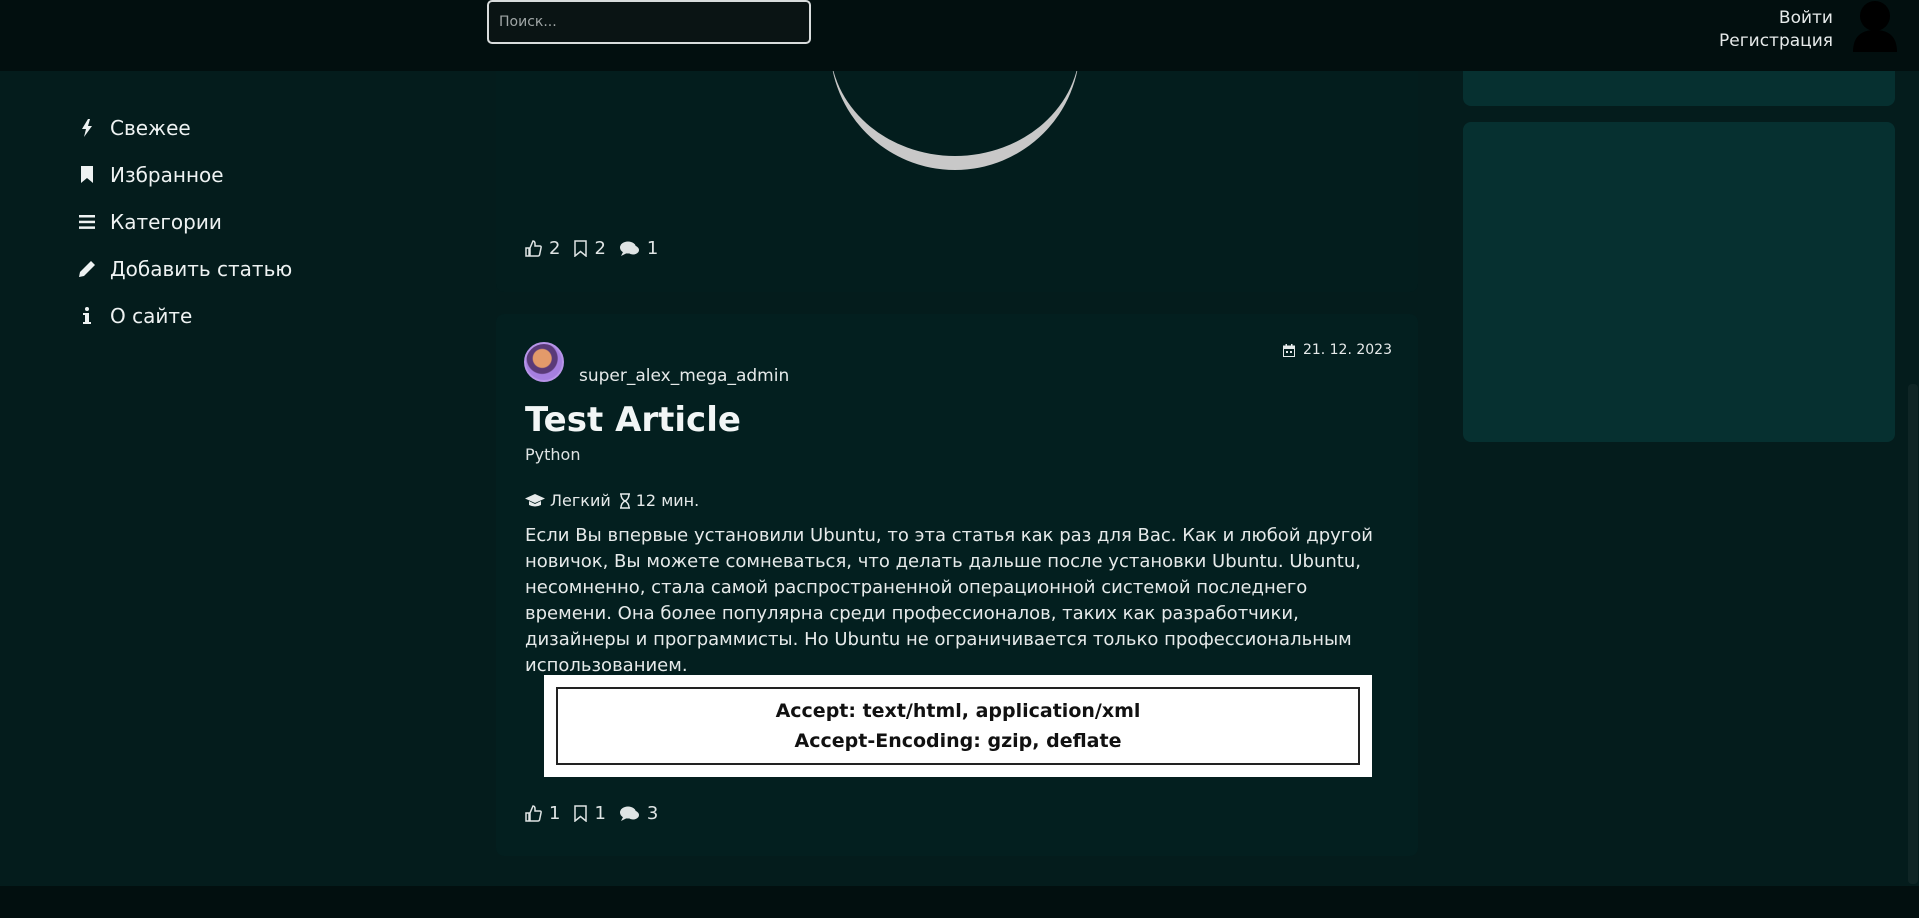 The image size is (1919, 918). What do you see at coordinates (201, 268) in the screenshot?
I see `sidebar-item-label: Добавить статью` at bounding box center [201, 268].